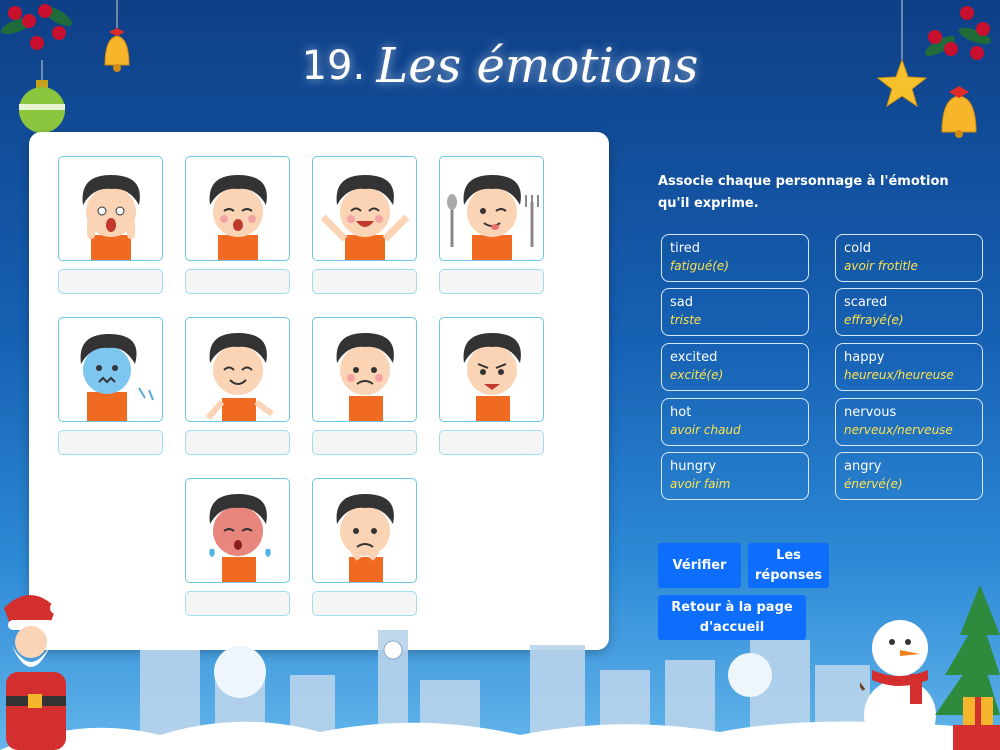 This screenshot has height=750, width=1000. What do you see at coordinates (365, 217) in the screenshot?
I see `excited-face` at bounding box center [365, 217].